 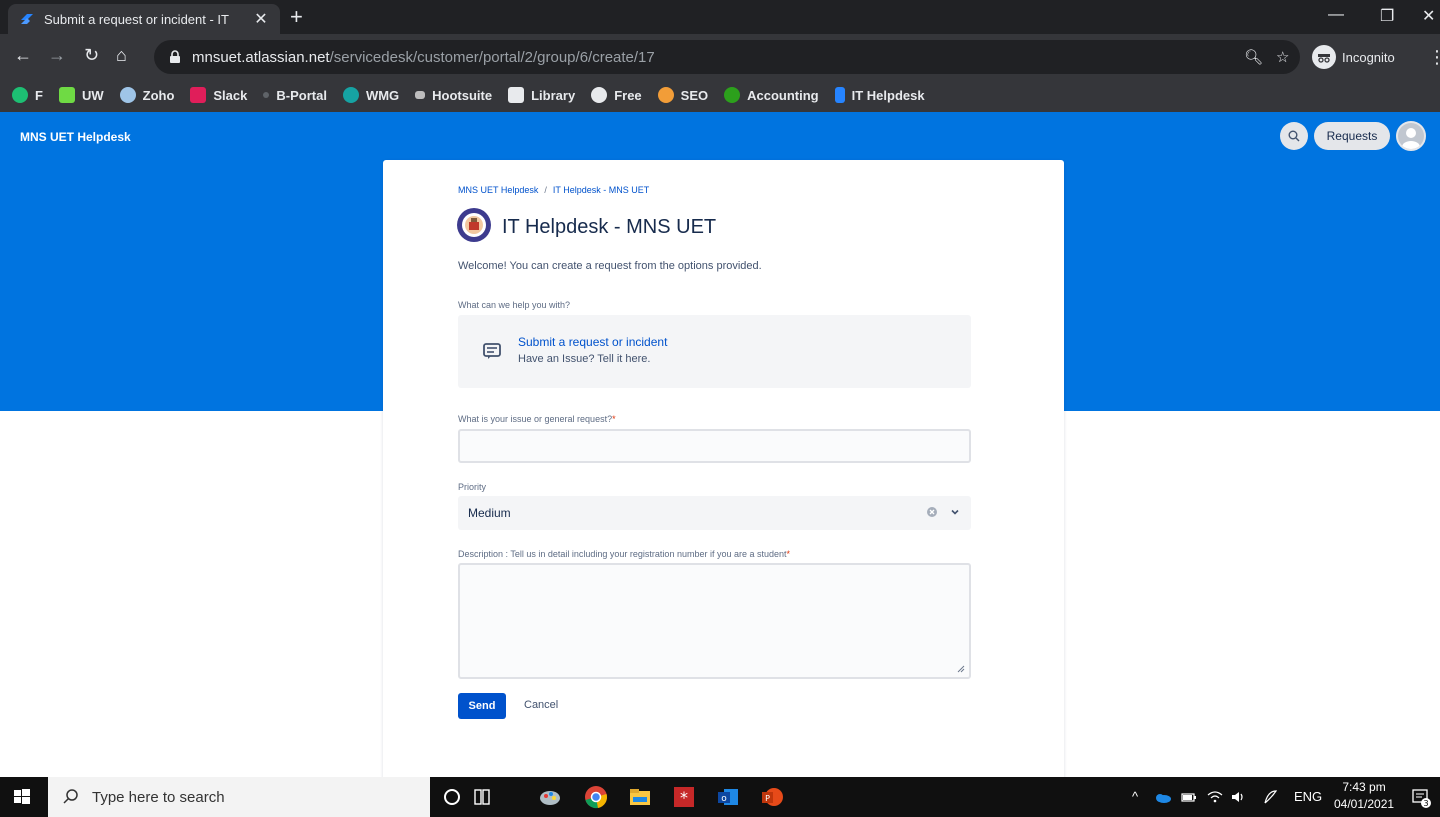 What do you see at coordinates (550, 797) in the screenshot?
I see `paint-icon` at bounding box center [550, 797].